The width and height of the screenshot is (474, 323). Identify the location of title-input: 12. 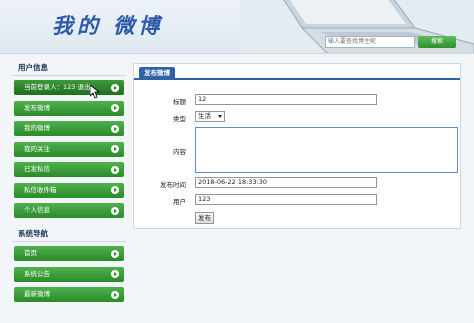
(286, 99).